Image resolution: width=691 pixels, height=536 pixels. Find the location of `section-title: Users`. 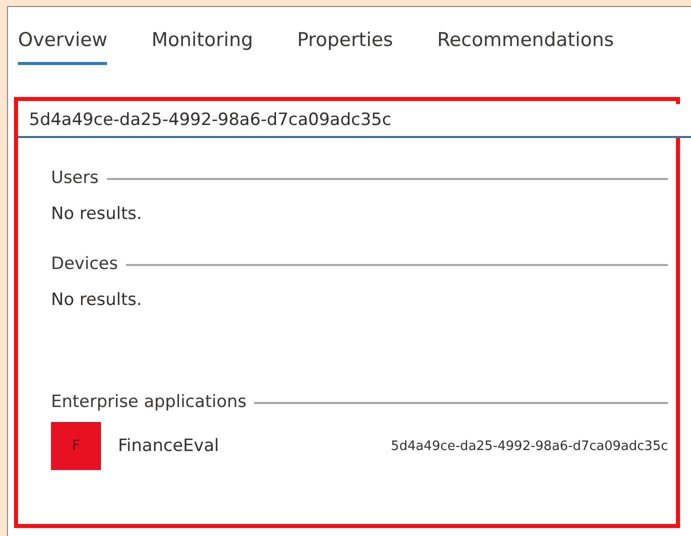

section-title: Users is located at coordinates (75, 178).